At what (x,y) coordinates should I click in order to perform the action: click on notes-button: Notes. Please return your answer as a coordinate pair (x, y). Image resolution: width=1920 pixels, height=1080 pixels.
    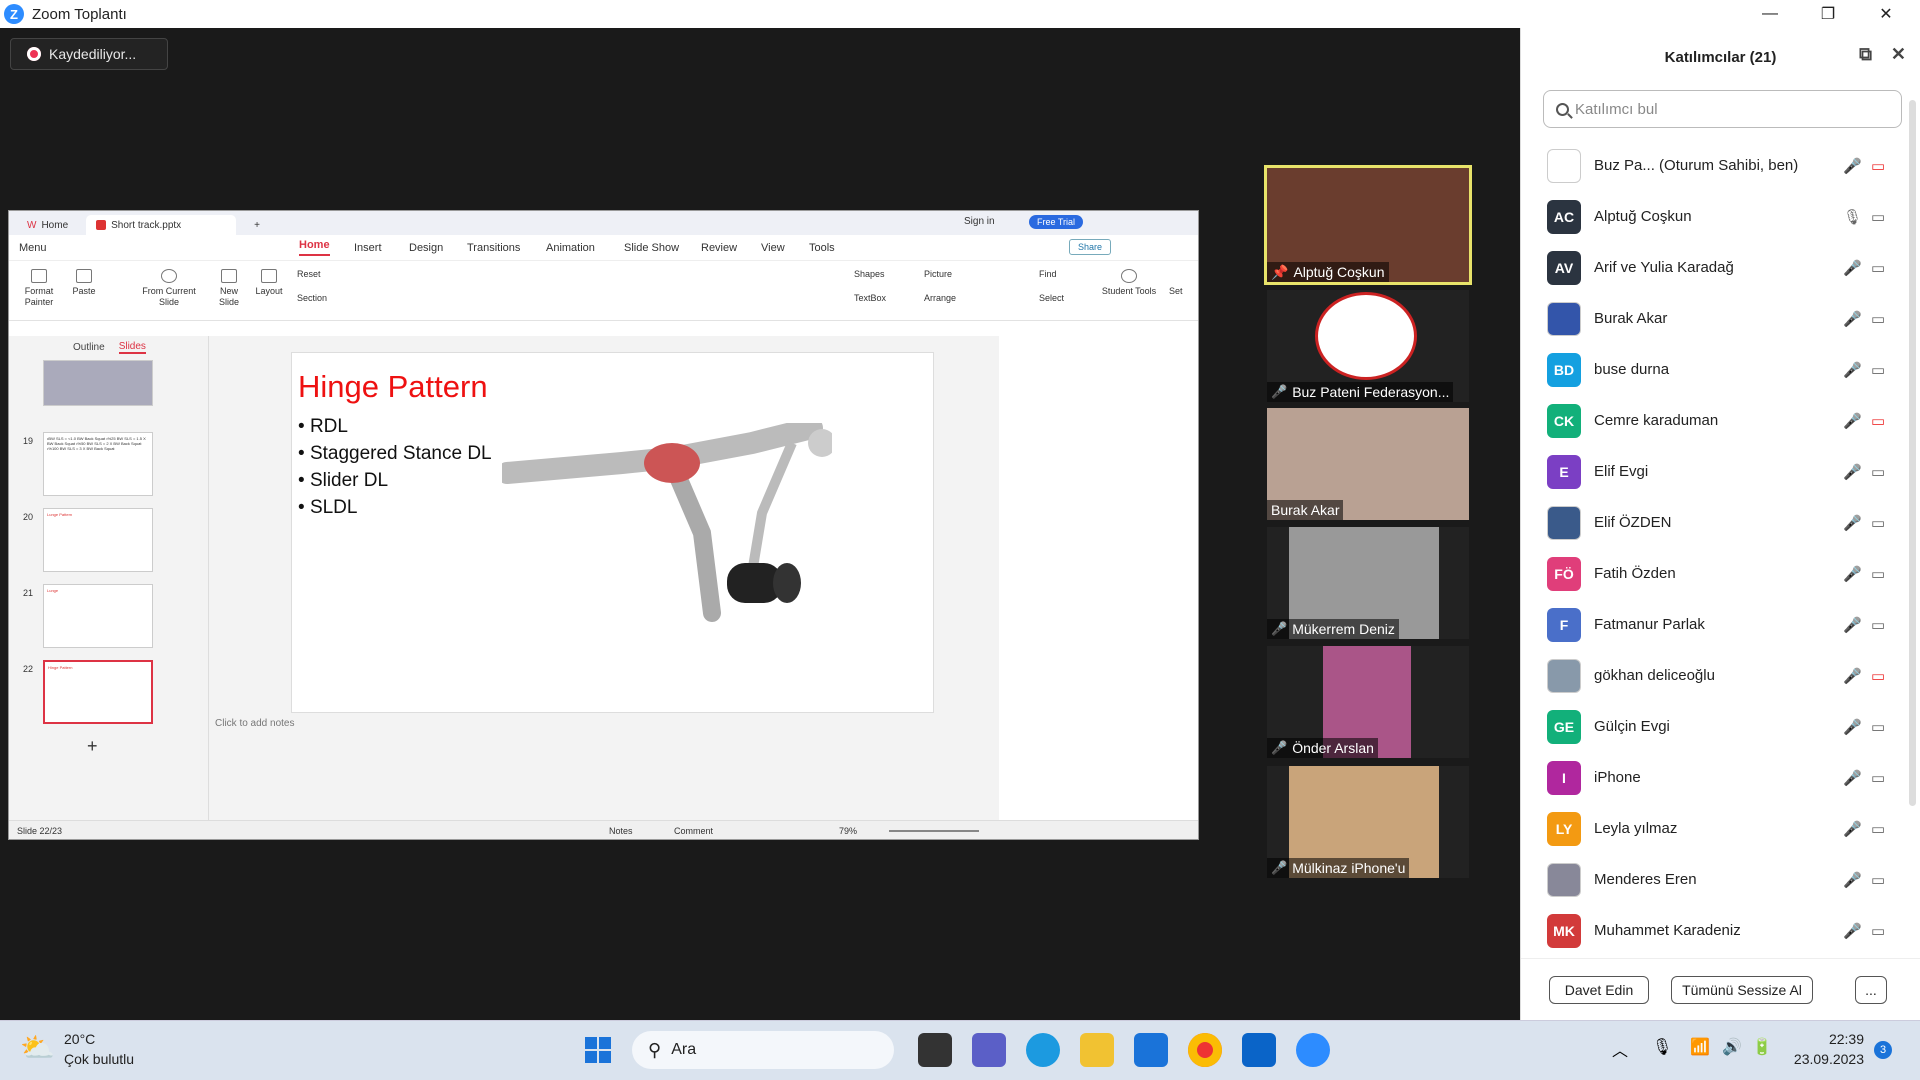
    Looking at the image, I should click on (621, 831).